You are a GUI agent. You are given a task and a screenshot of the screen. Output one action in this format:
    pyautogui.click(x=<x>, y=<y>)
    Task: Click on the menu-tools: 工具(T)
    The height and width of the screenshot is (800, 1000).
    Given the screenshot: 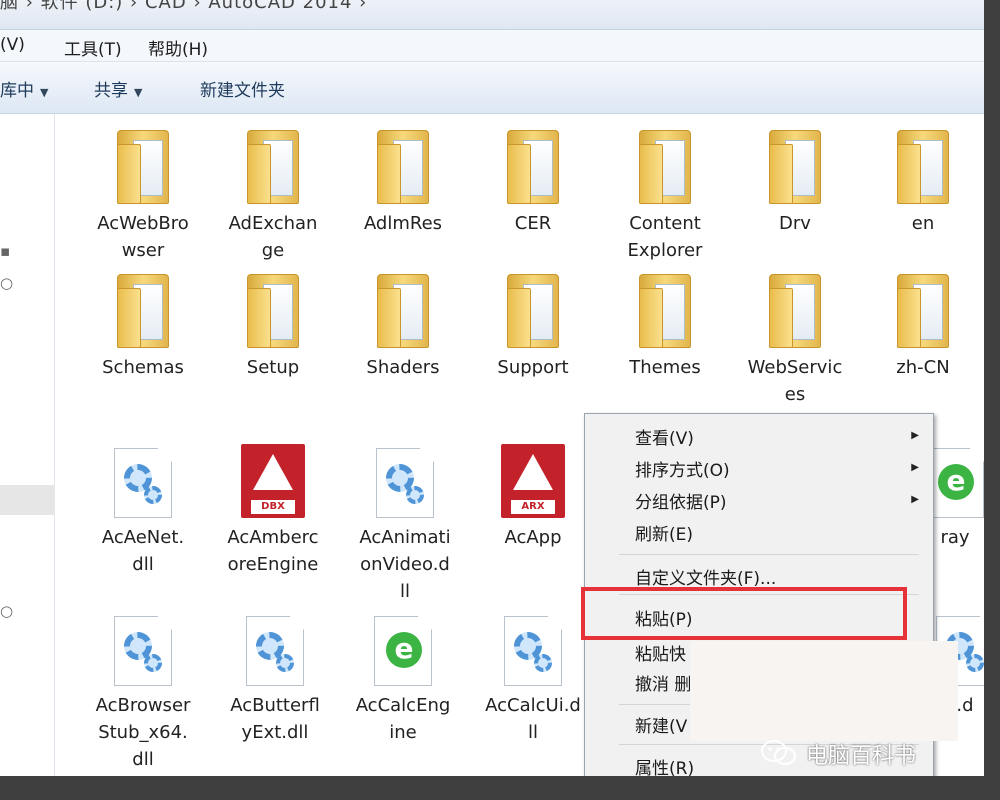 What is the action you would take?
    pyautogui.click(x=93, y=47)
    